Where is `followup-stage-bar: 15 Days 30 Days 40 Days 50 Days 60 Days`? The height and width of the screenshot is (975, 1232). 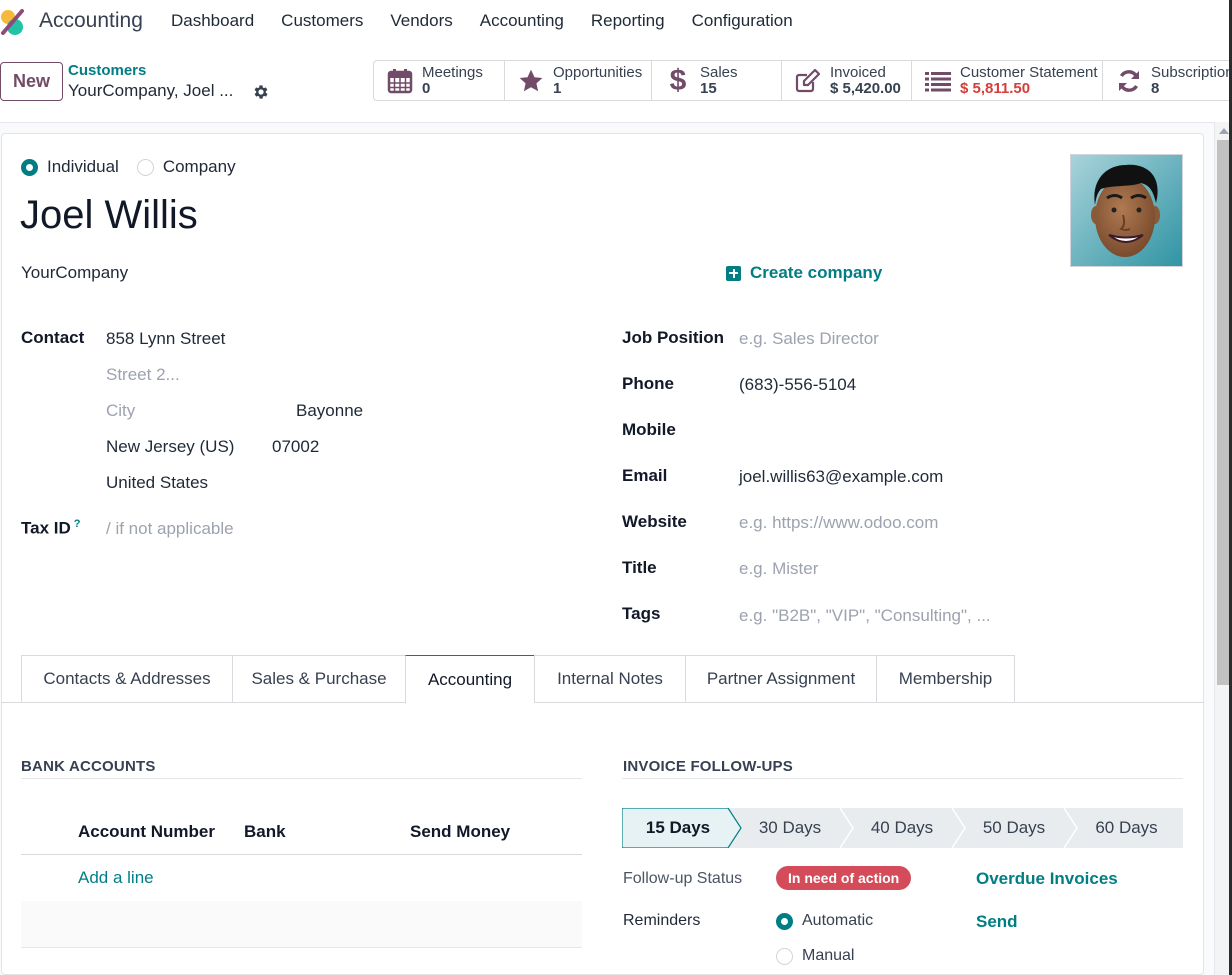 followup-stage-bar: 15 Days 30 Days 40 Days 50 Days 60 Days is located at coordinates (902, 828).